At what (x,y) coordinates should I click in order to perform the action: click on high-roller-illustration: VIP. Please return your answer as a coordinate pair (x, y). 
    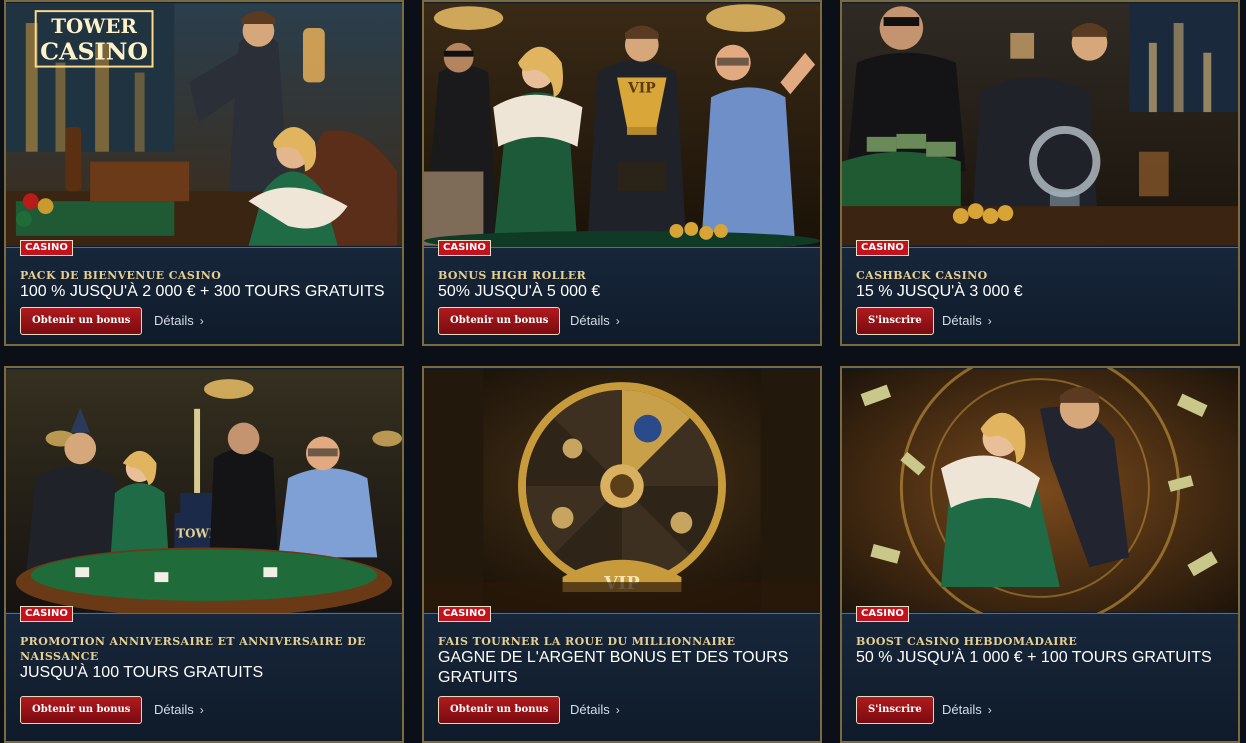
    Looking at the image, I should click on (622, 125).